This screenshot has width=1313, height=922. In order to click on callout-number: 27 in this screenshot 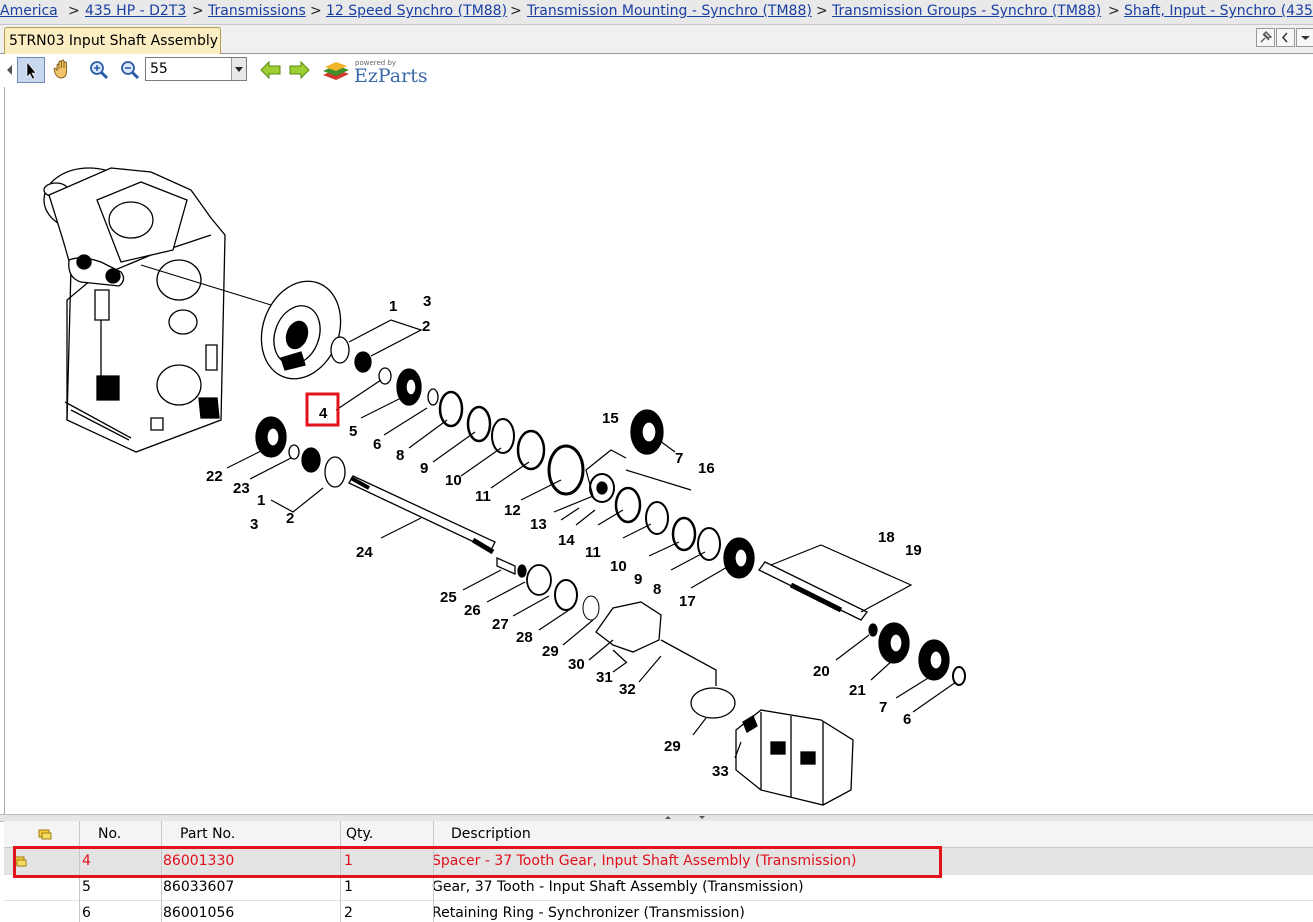, I will do `click(500, 624)`.